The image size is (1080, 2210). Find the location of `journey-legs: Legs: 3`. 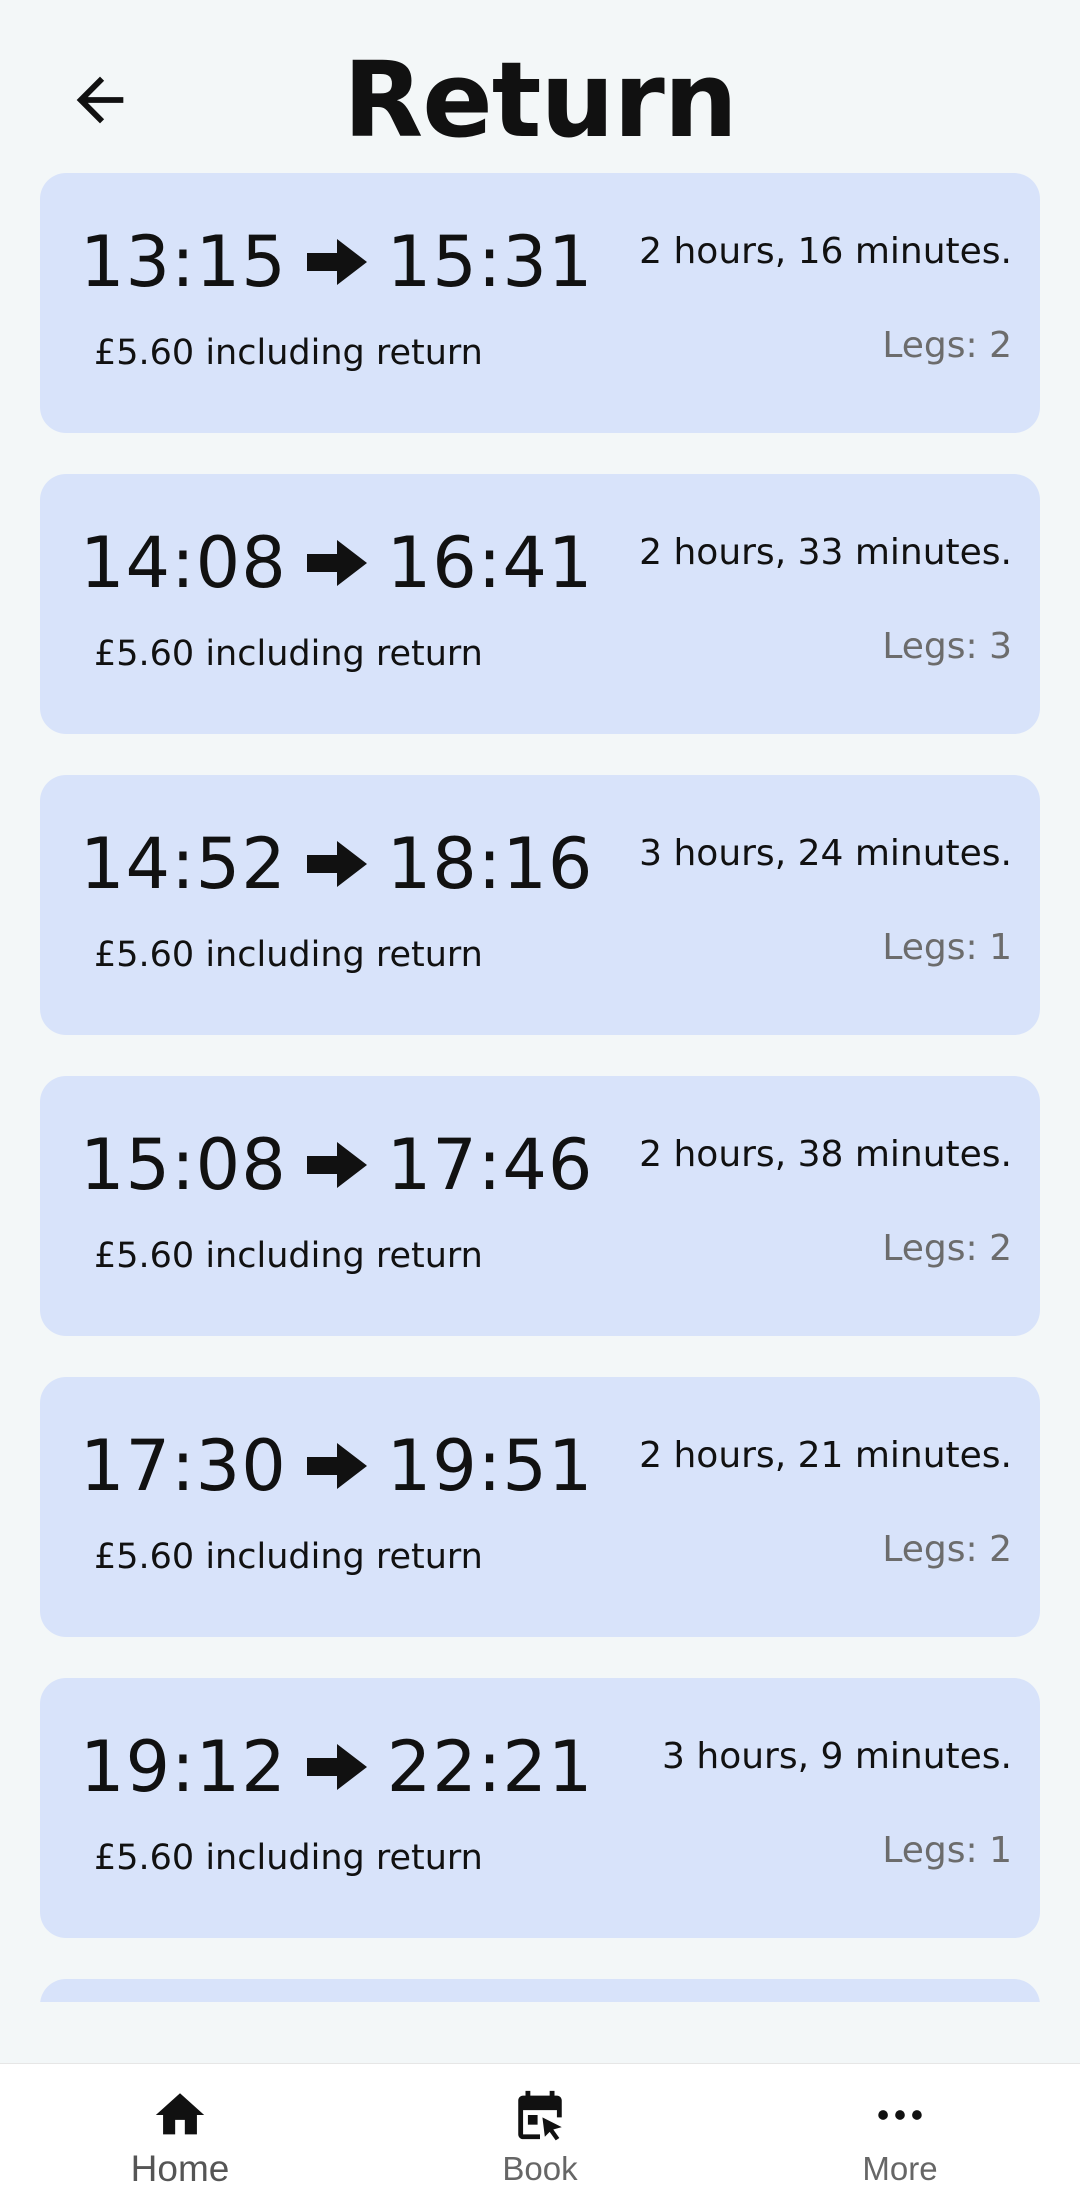

journey-legs: Legs: 3 is located at coordinates (947, 646).